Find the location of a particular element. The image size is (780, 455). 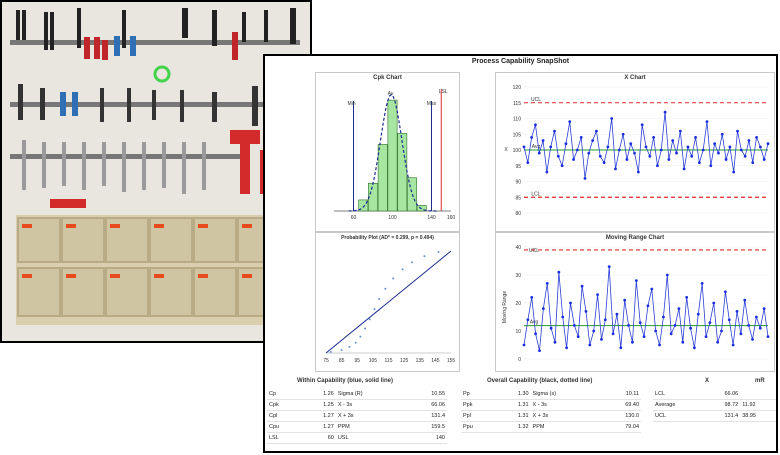

prob-x-tick: 135 is located at coordinates (420, 361).